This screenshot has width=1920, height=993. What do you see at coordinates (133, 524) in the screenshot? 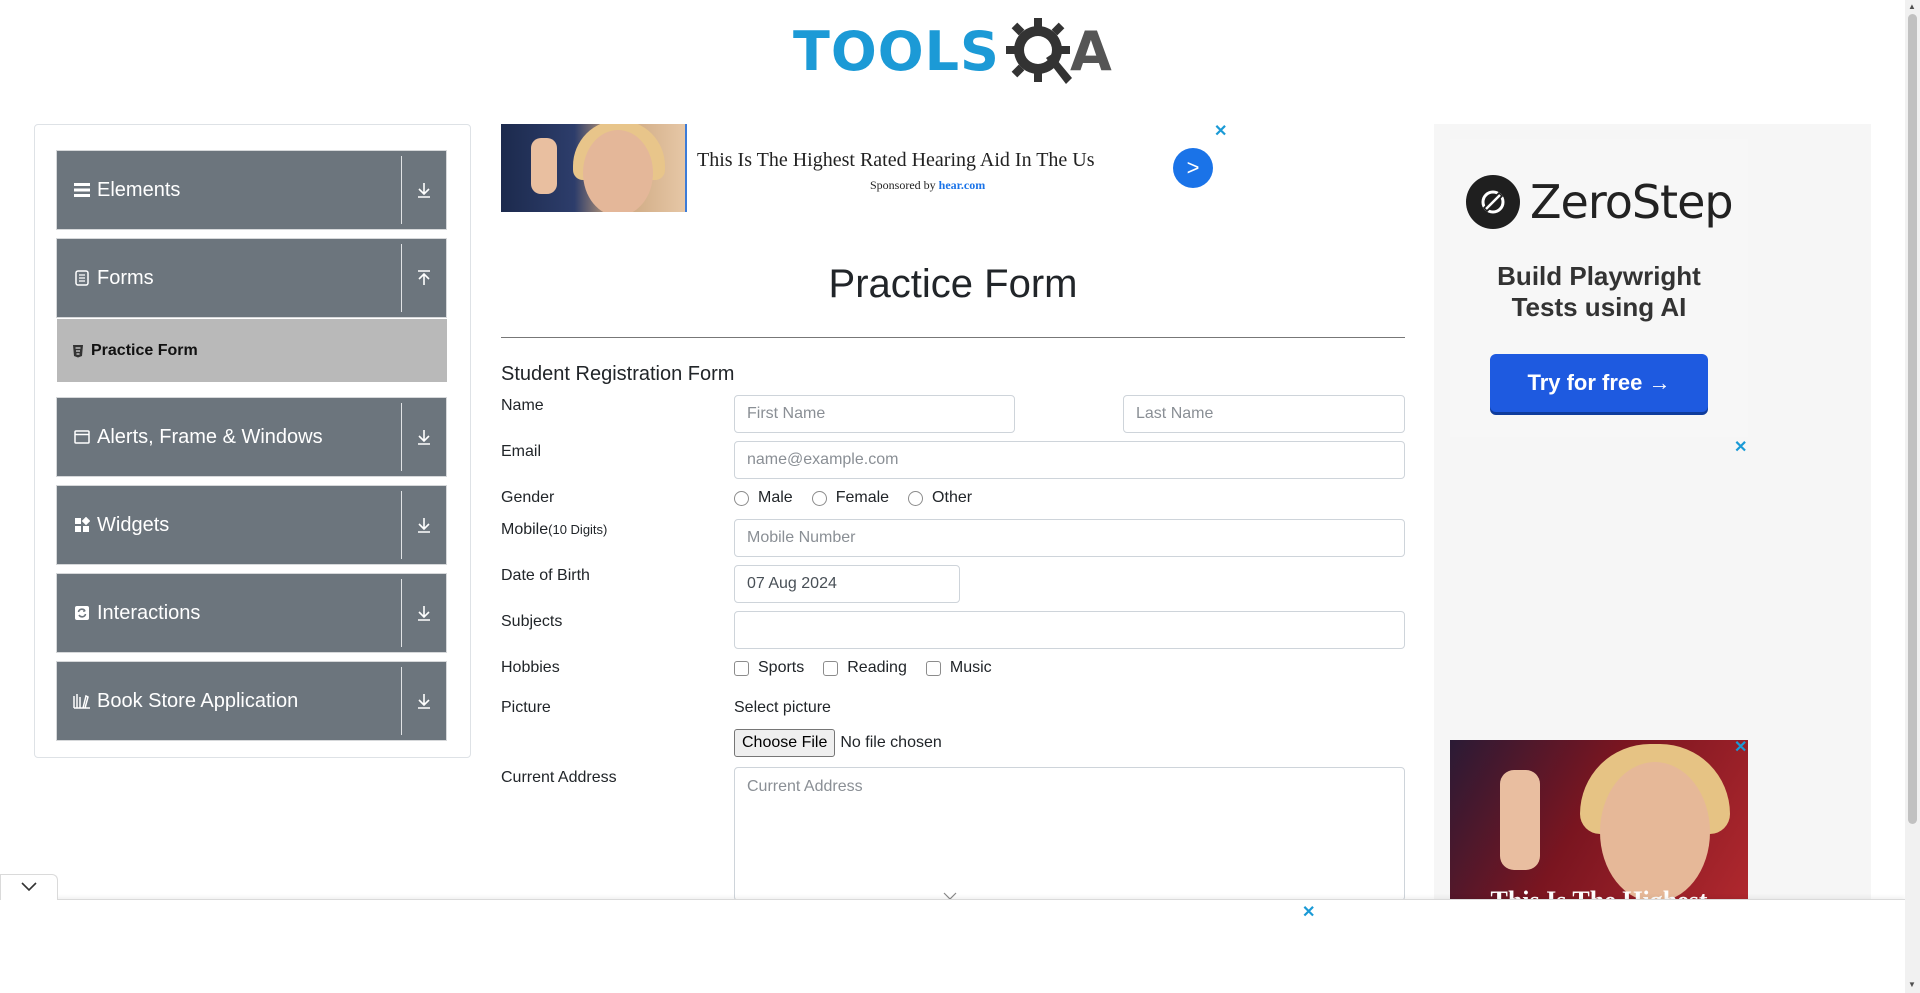
I see `sidebar-group-label: Widgets` at bounding box center [133, 524].